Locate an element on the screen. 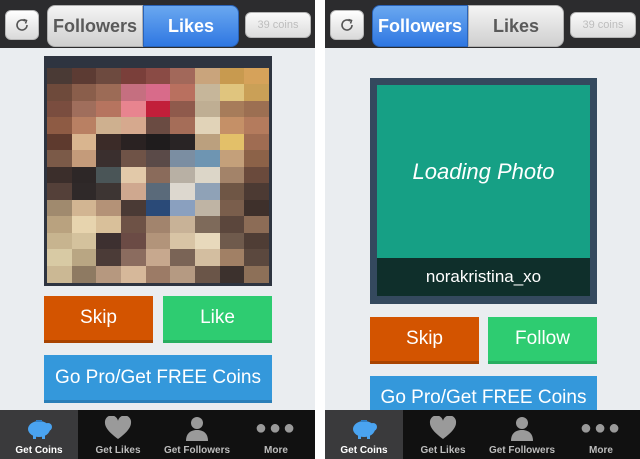 This screenshot has height=459, width=640. piggy-bank-icon is located at coordinates (40, 429).